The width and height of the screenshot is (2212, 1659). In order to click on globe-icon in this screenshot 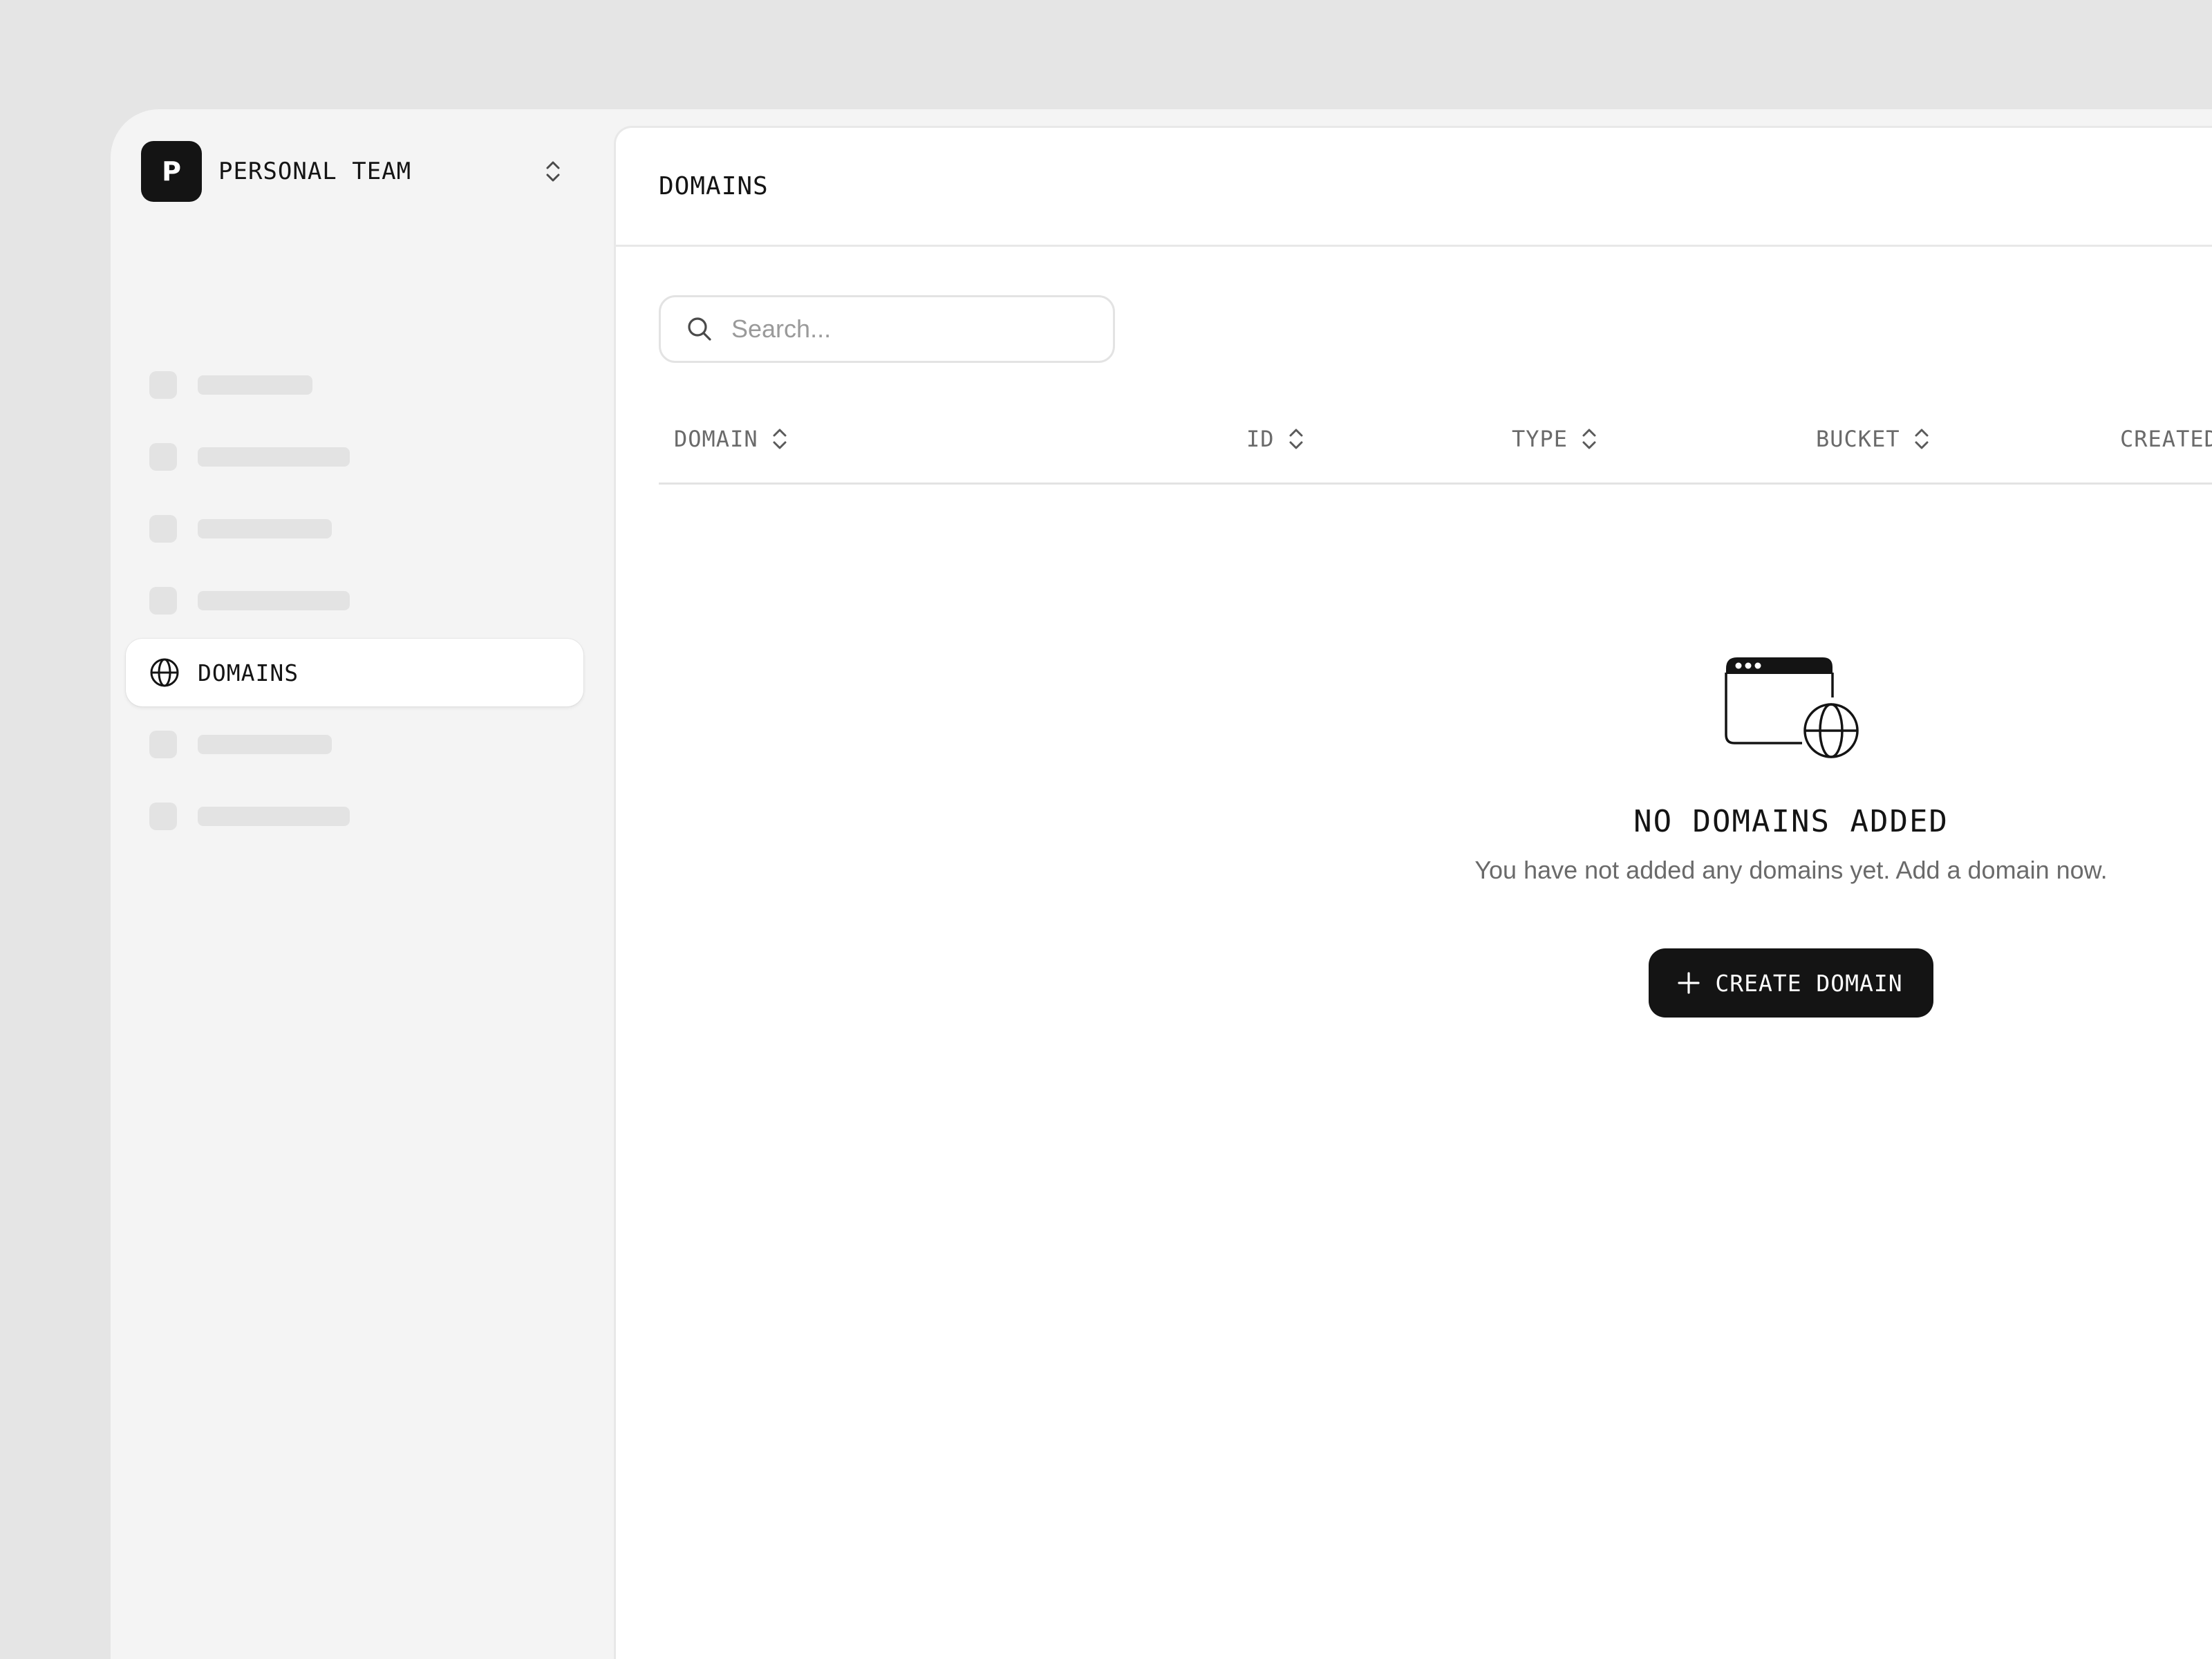, I will do `click(164, 672)`.